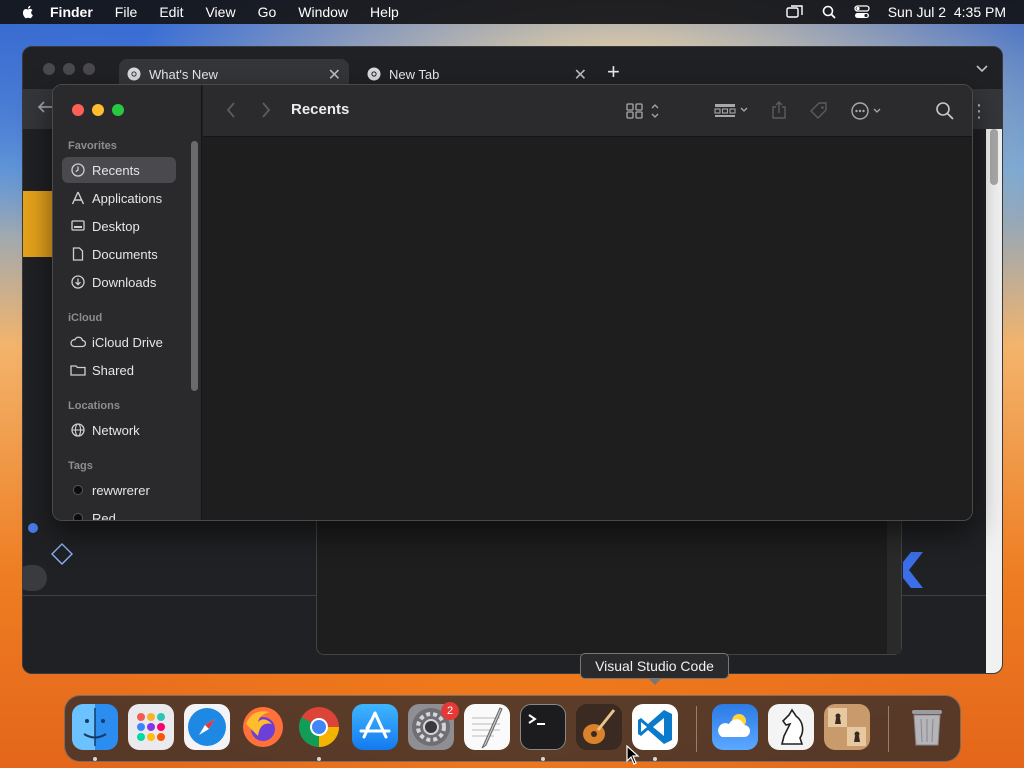 The width and height of the screenshot is (1024, 768). What do you see at coordinates (613, 72) in the screenshot?
I see `new-tab-button: +` at bounding box center [613, 72].